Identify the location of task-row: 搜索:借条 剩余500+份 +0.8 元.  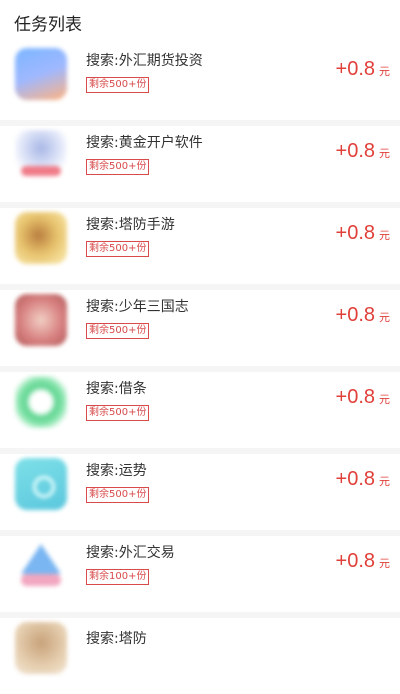
(200, 410).